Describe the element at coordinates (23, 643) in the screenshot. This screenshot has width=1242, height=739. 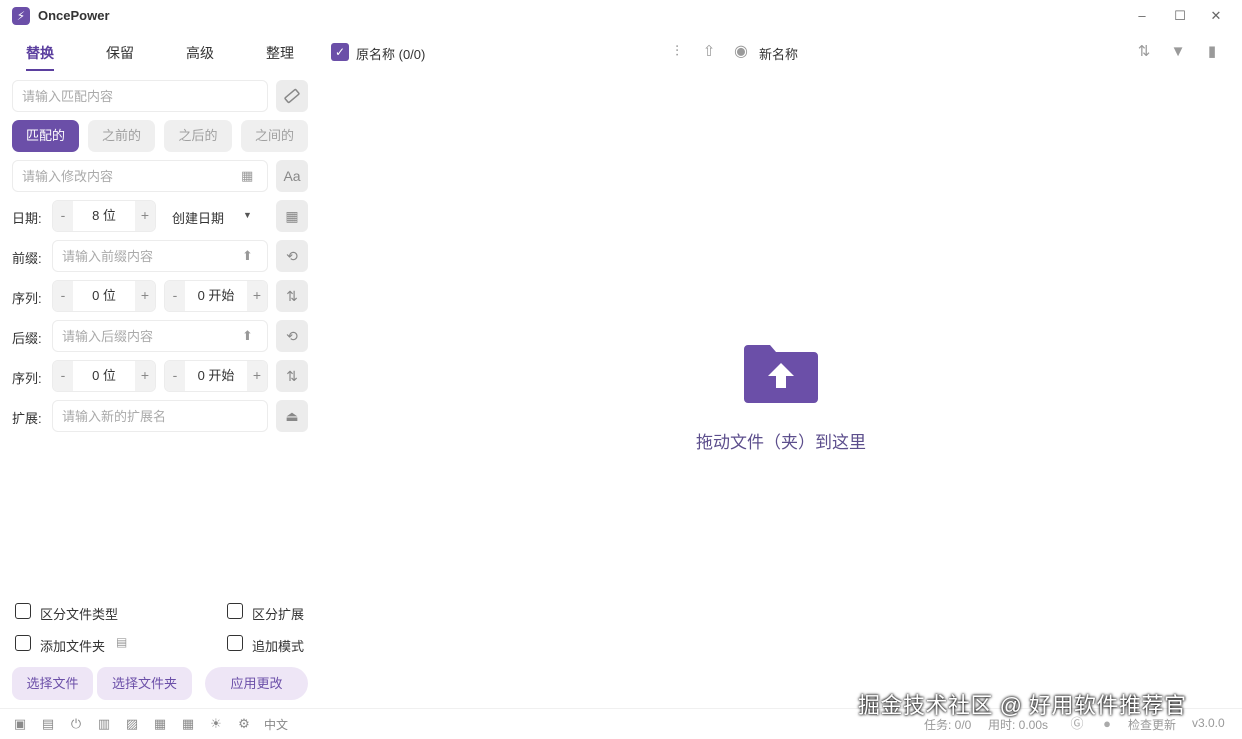
I see `add-folder-checkbox` at that location.